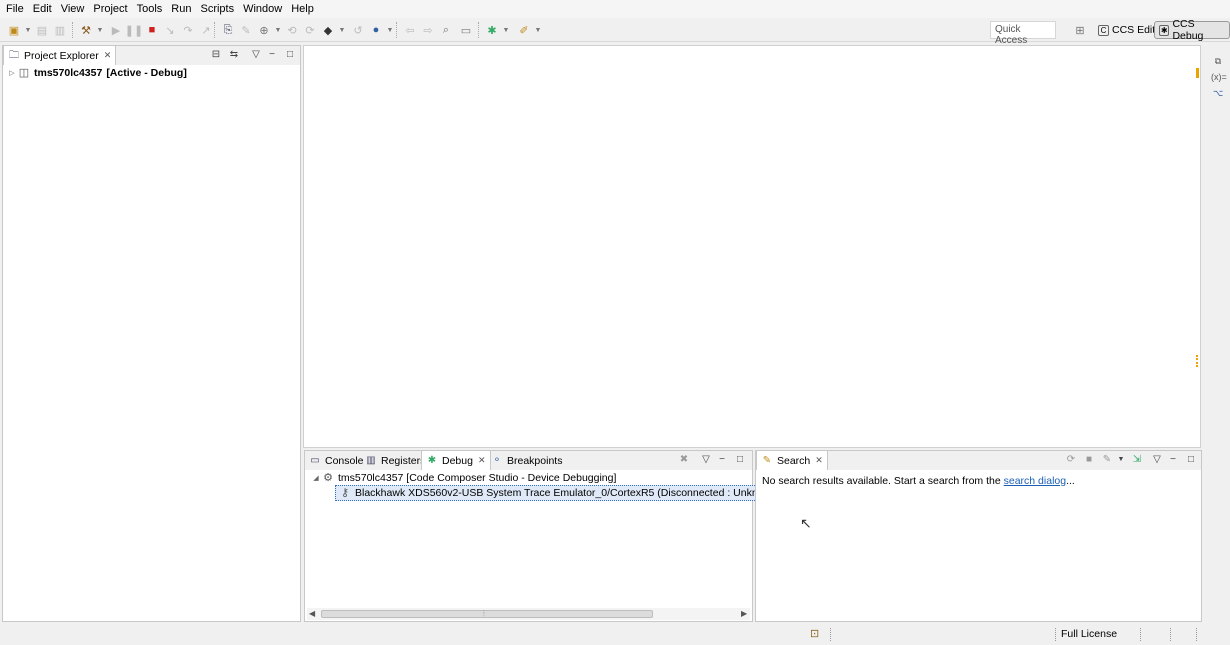  What do you see at coordinates (1218, 61) in the screenshot?
I see `restore-icon: ⧉` at bounding box center [1218, 61].